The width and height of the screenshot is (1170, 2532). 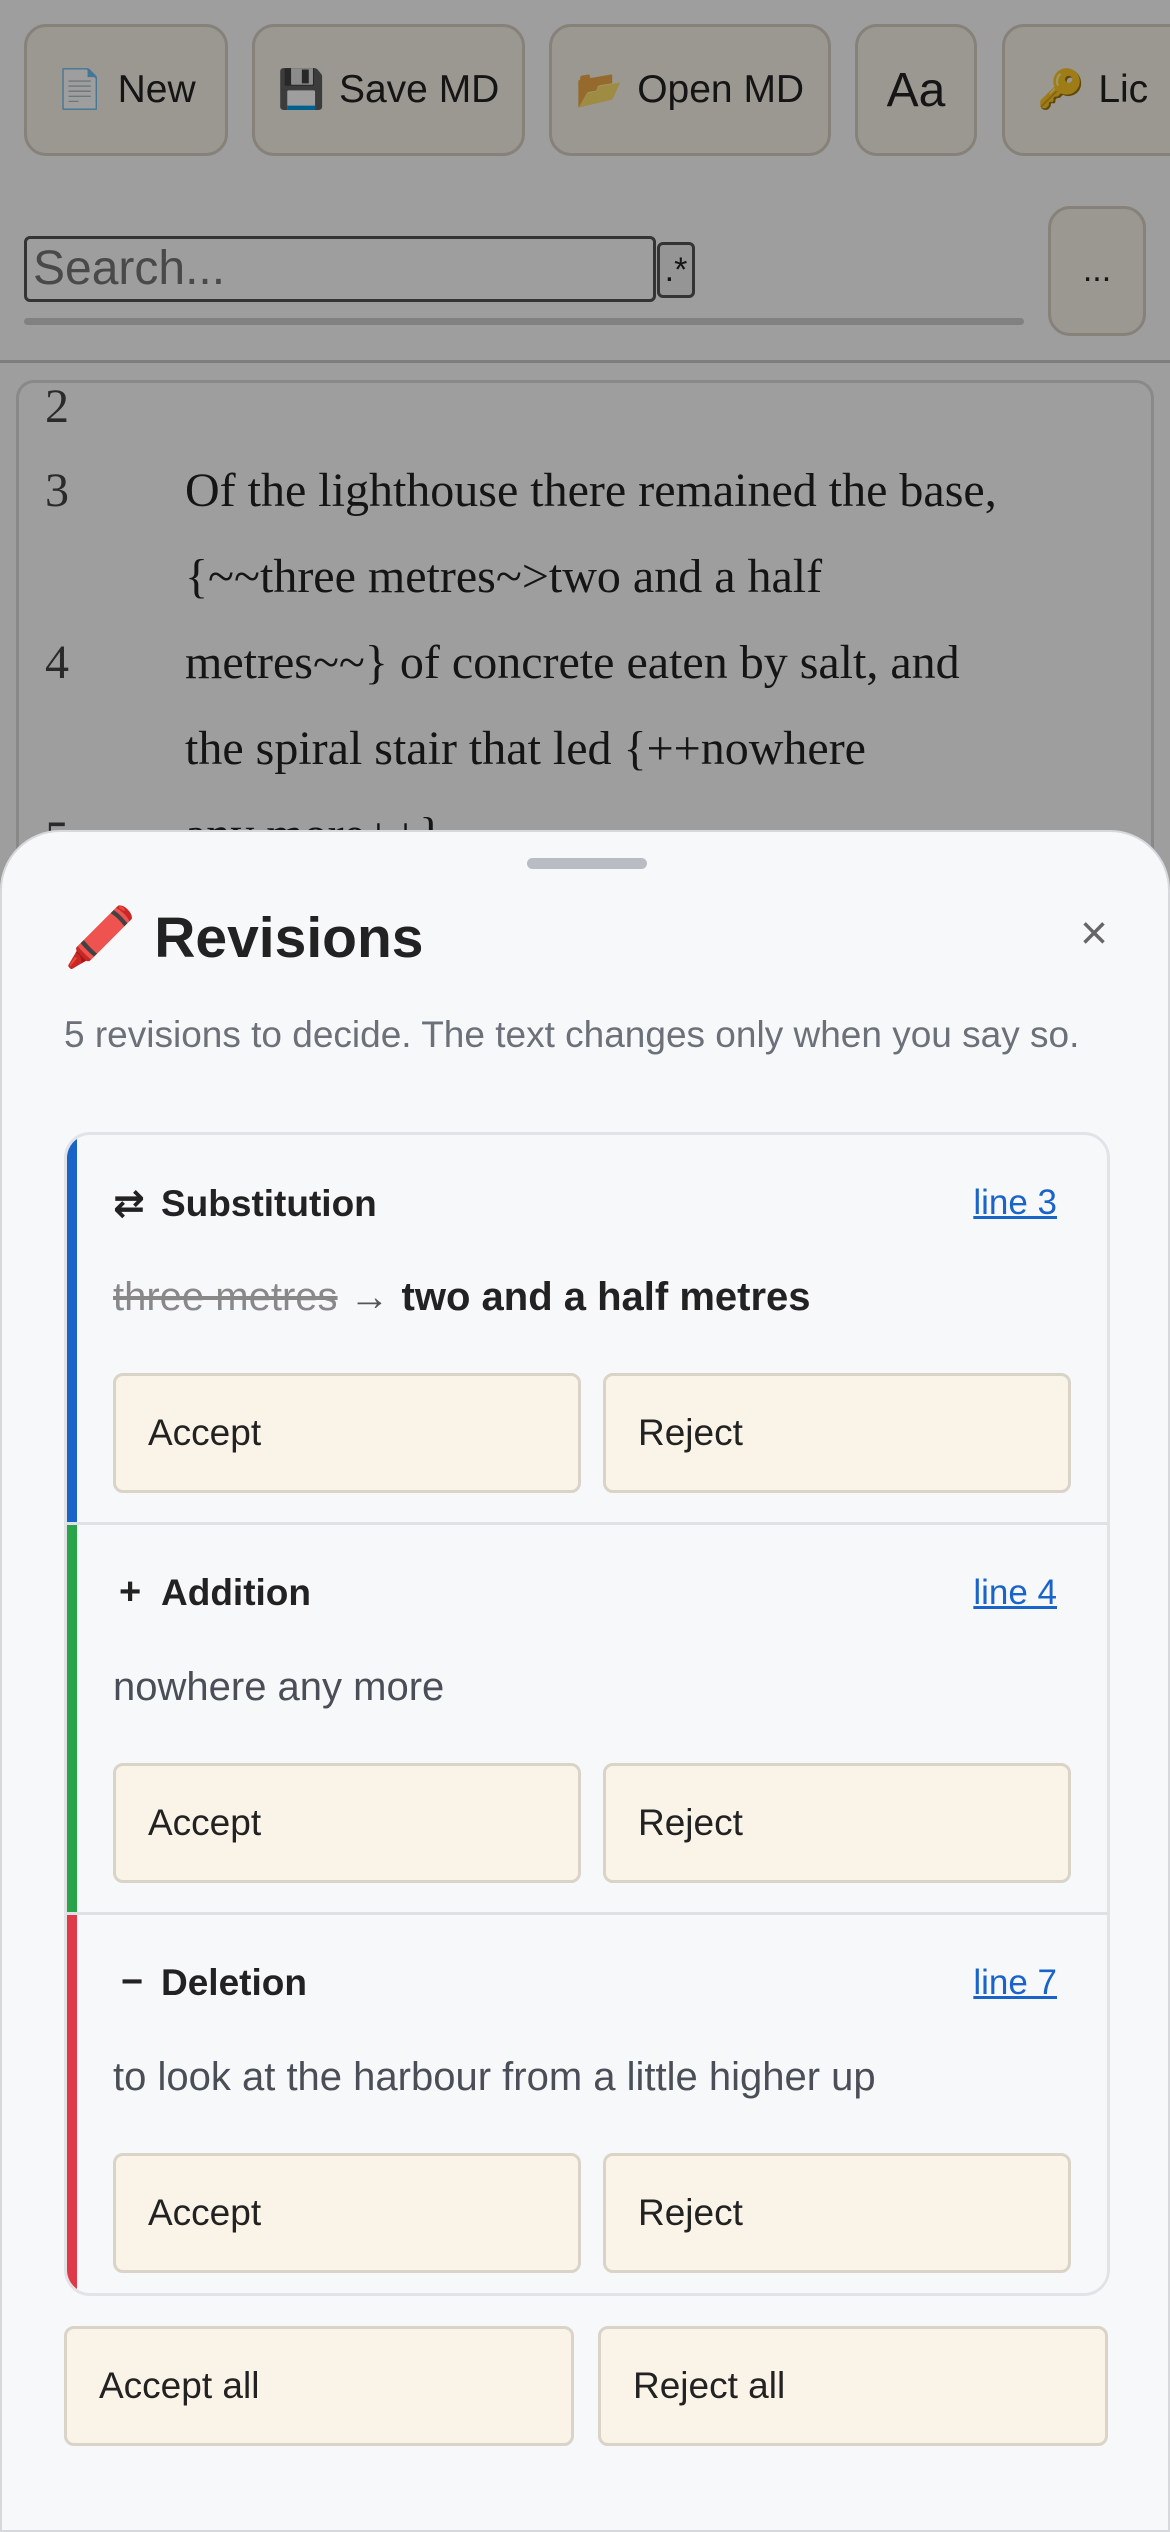 I want to click on revision-kind: ⇄ Substitution, so click(x=245, y=1203).